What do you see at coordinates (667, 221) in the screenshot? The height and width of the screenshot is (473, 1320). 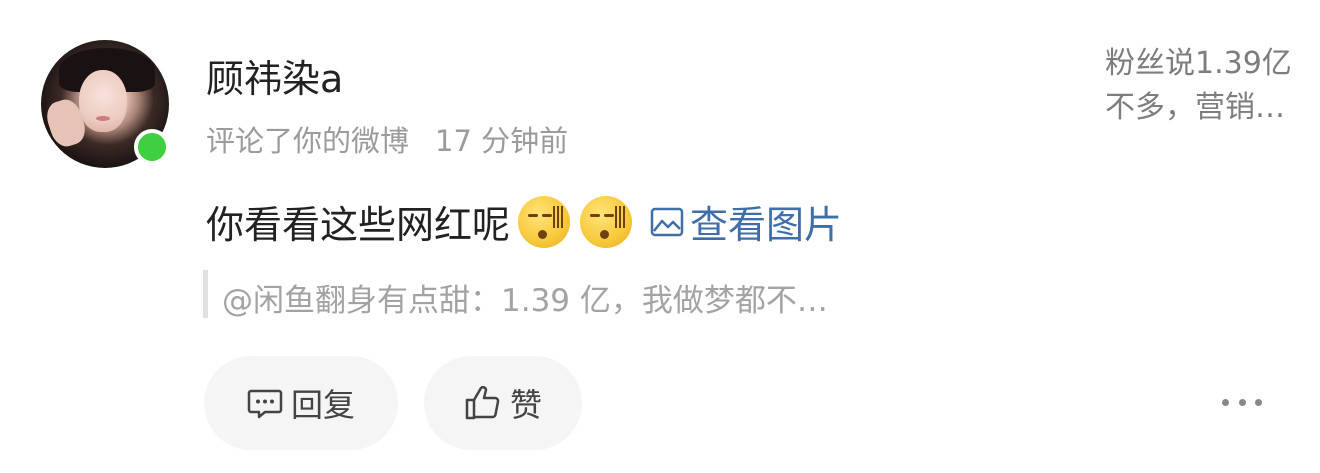 I see `picture-icon` at bounding box center [667, 221].